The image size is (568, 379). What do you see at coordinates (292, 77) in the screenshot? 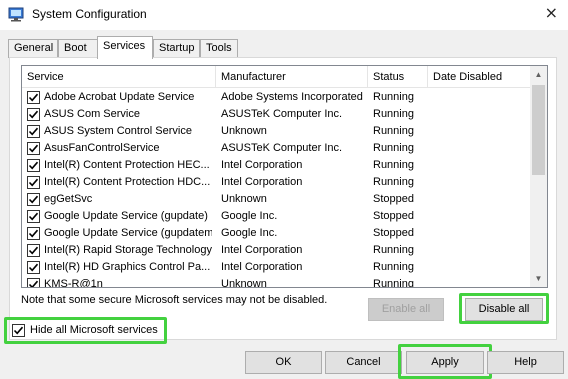
I see `column-manufacturer: Manufacturer` at bounding box center [292, 77].